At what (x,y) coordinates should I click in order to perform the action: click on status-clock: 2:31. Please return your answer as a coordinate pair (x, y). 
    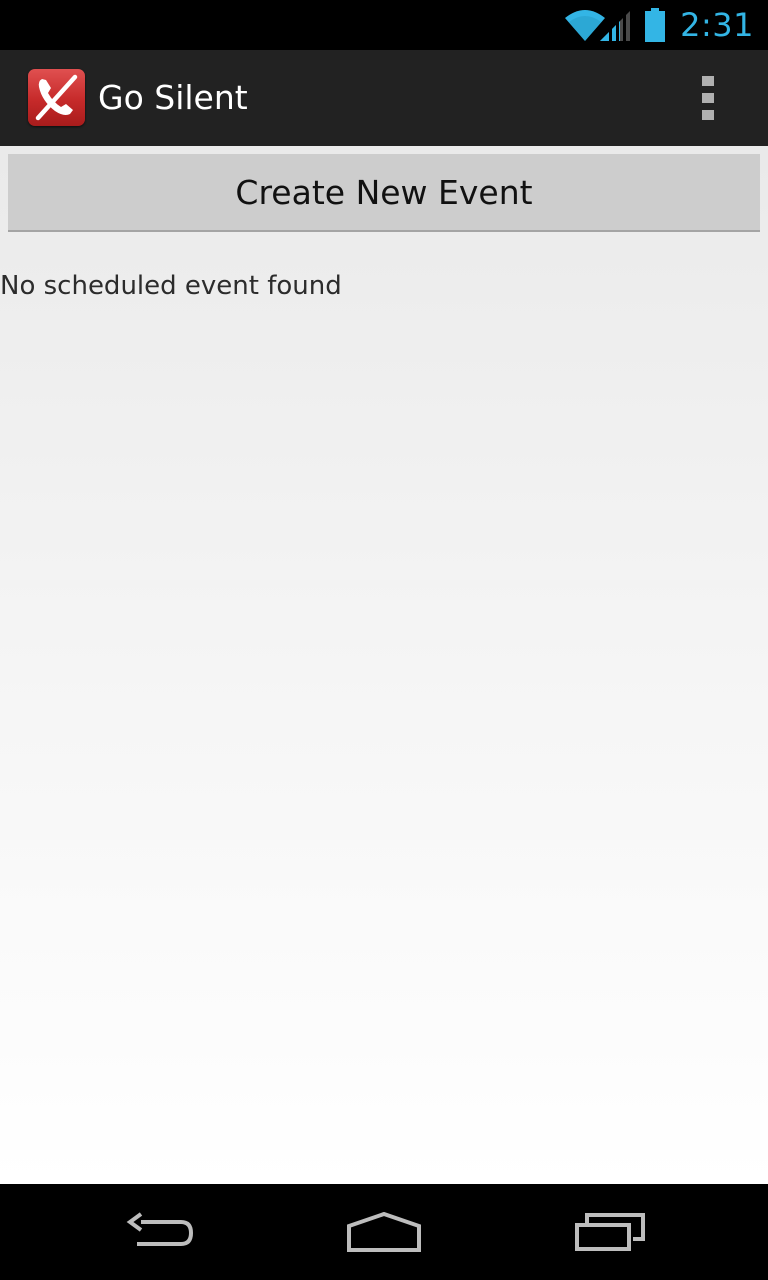
    Looking at the image, I should click on (717, 25).